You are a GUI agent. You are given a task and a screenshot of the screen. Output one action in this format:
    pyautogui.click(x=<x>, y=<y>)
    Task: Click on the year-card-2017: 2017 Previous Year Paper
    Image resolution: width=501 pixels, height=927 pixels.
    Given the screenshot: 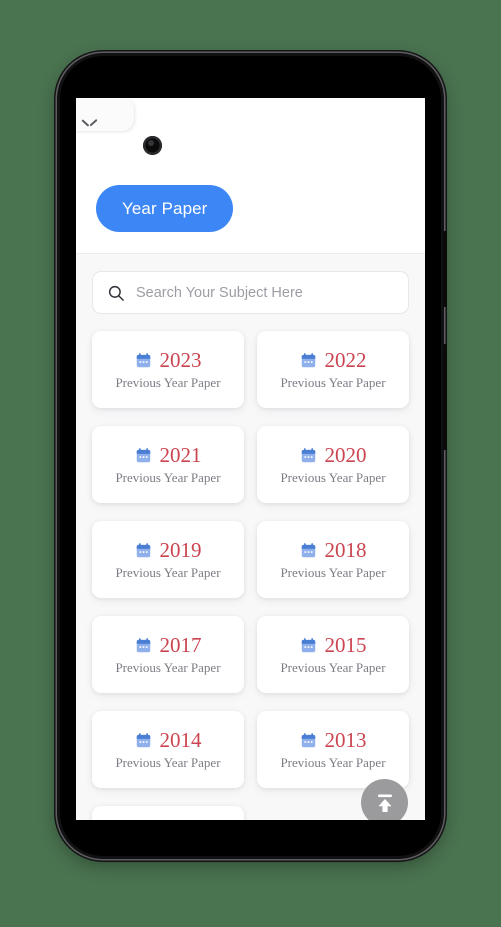 What is the action you would take?
    pyautogui.click(x=168, y=654)
    